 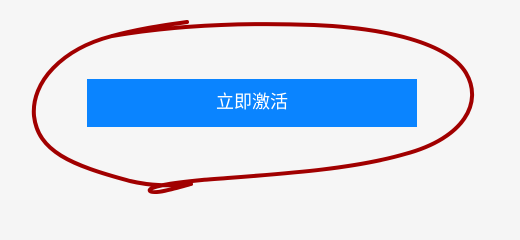 I want to click on activate-now-button: 立即激活, so click(x=252, y=103).